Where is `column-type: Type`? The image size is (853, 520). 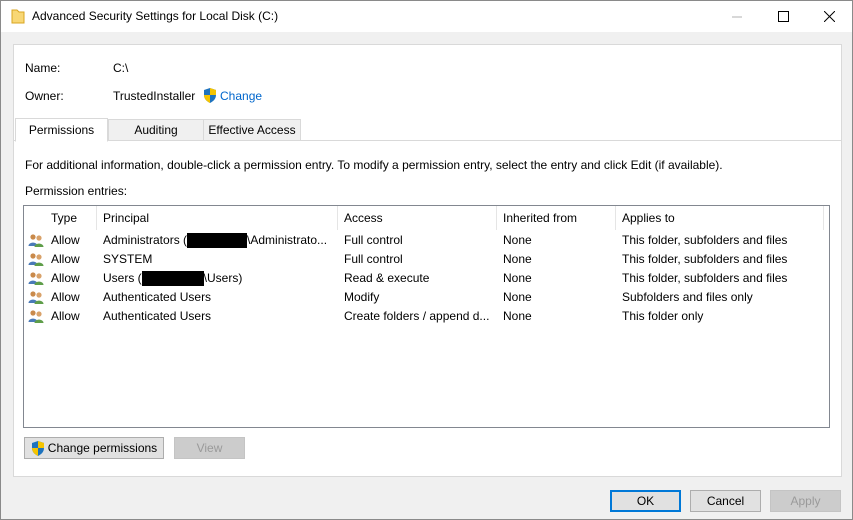
column-type: Type is located at coordinates (71, 218).